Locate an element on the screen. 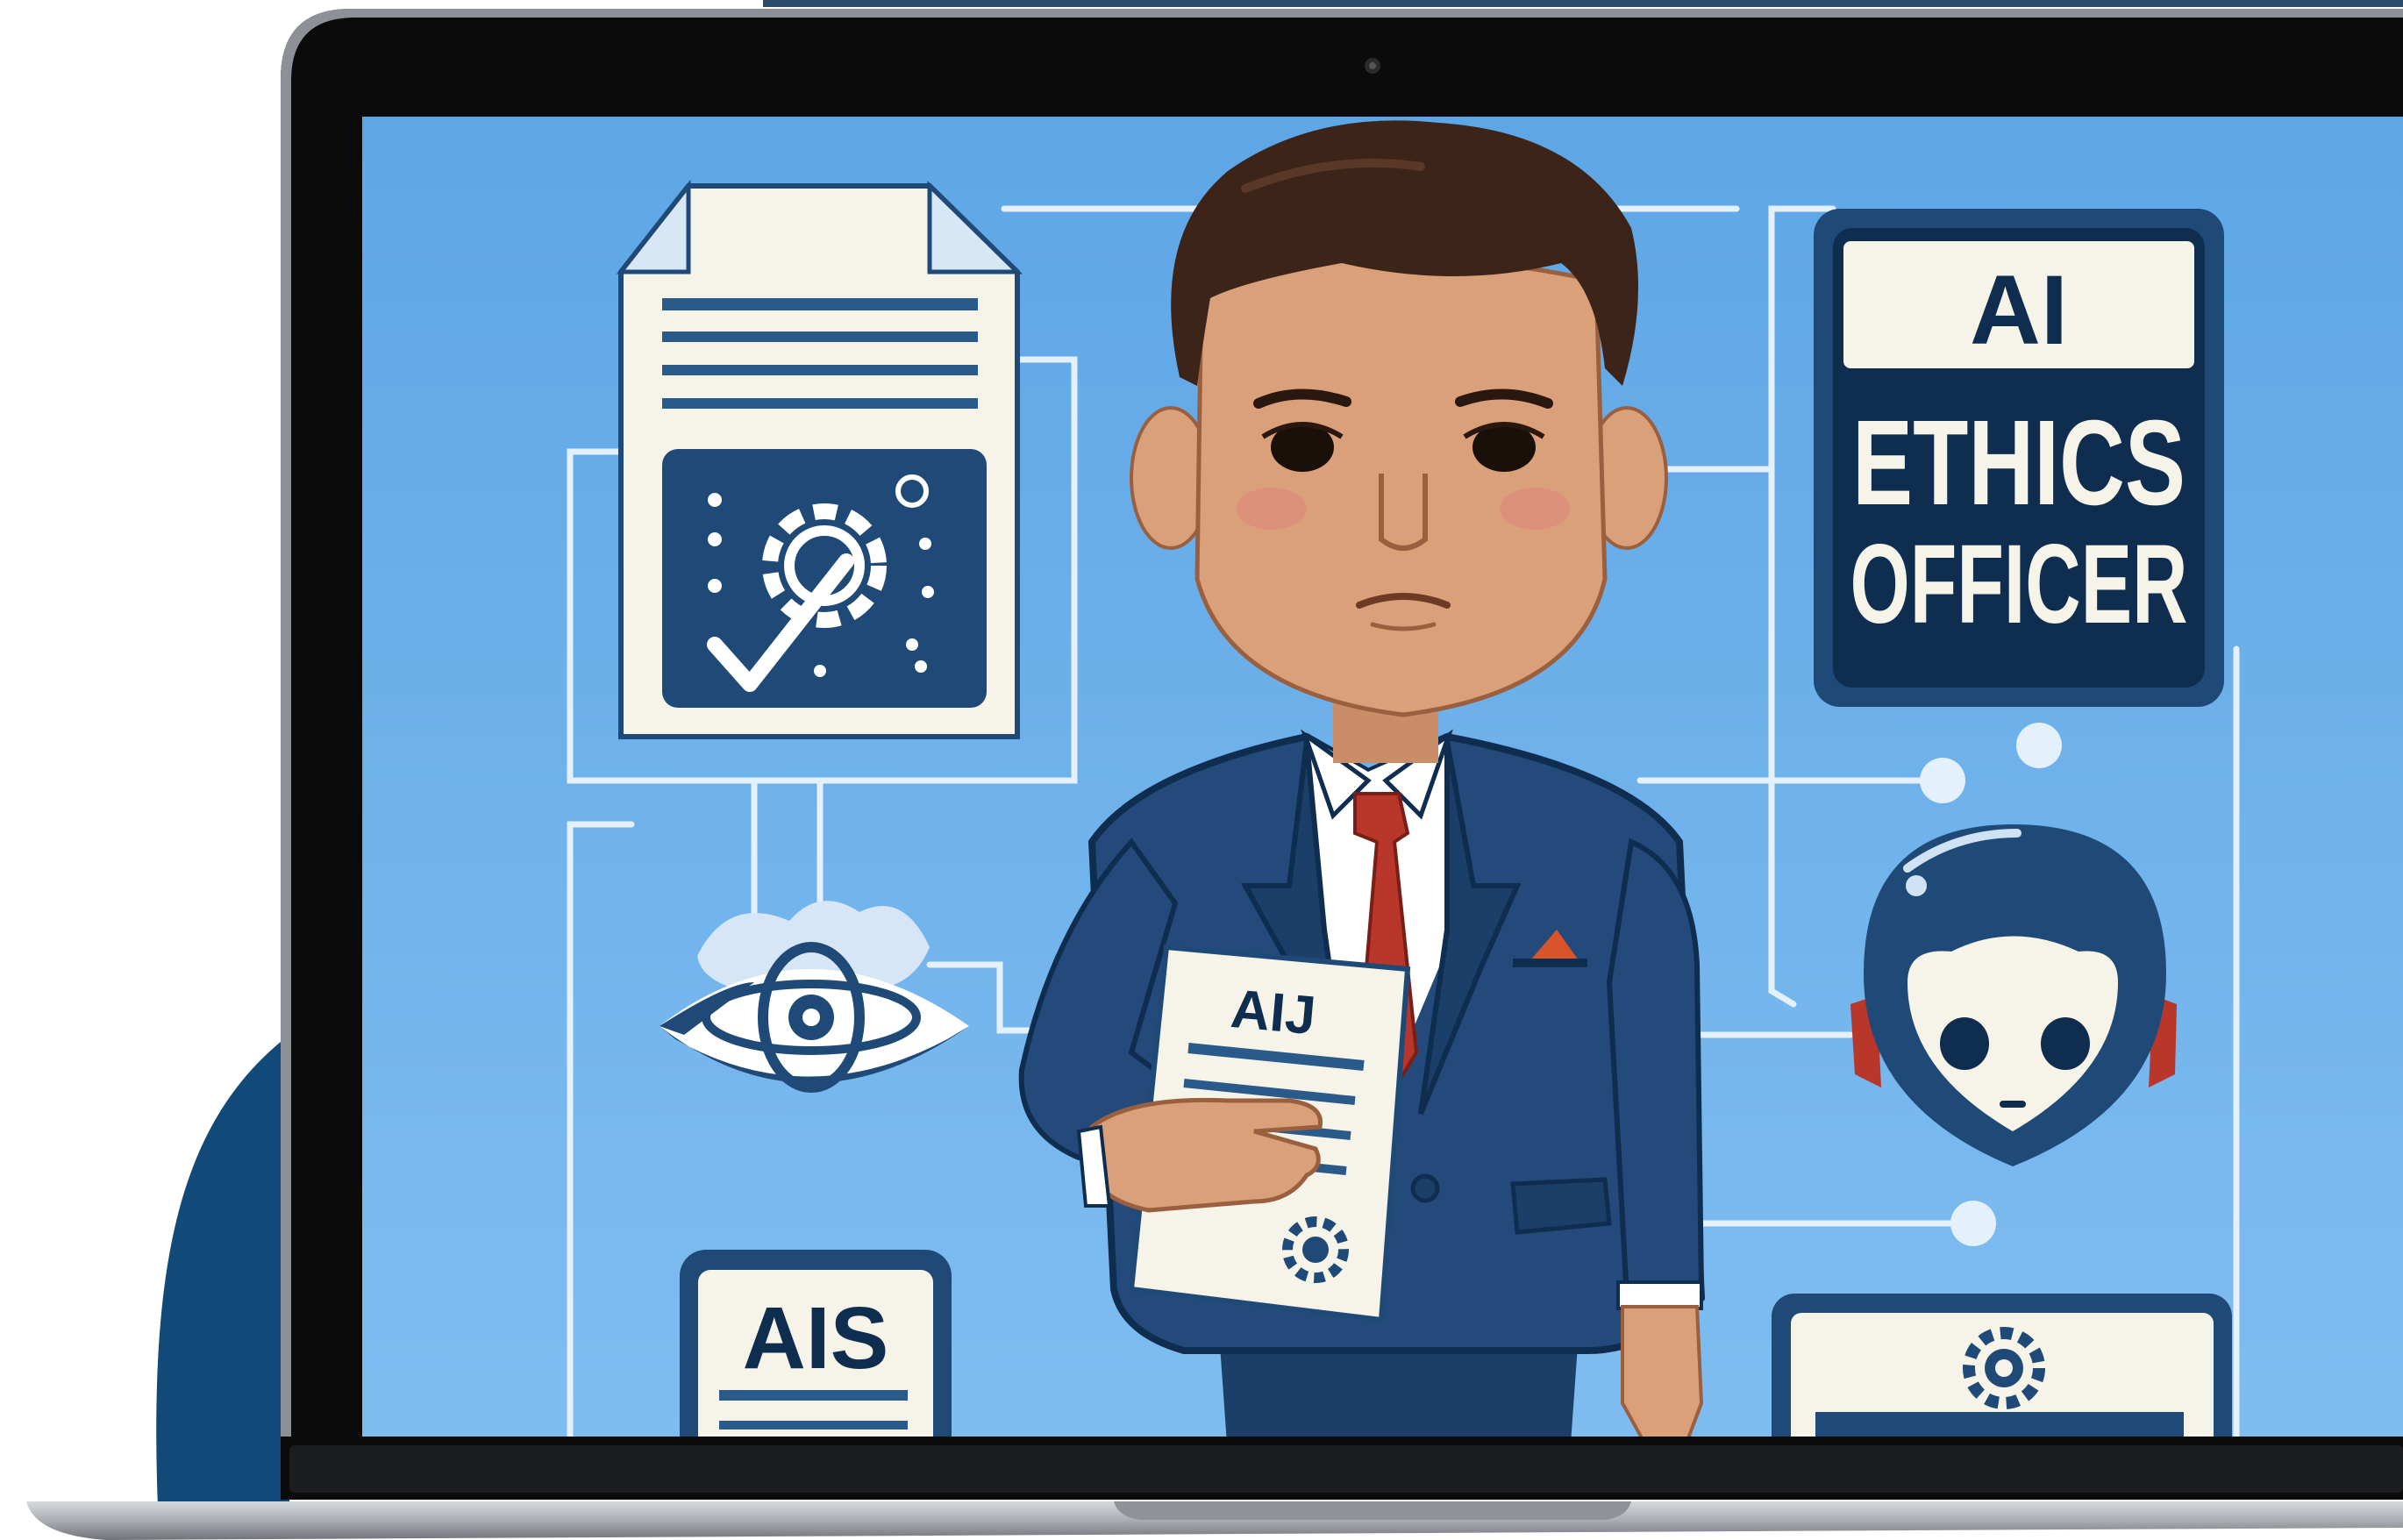  sign-line-2: ETHICS is located at coordinates (2019, 464).